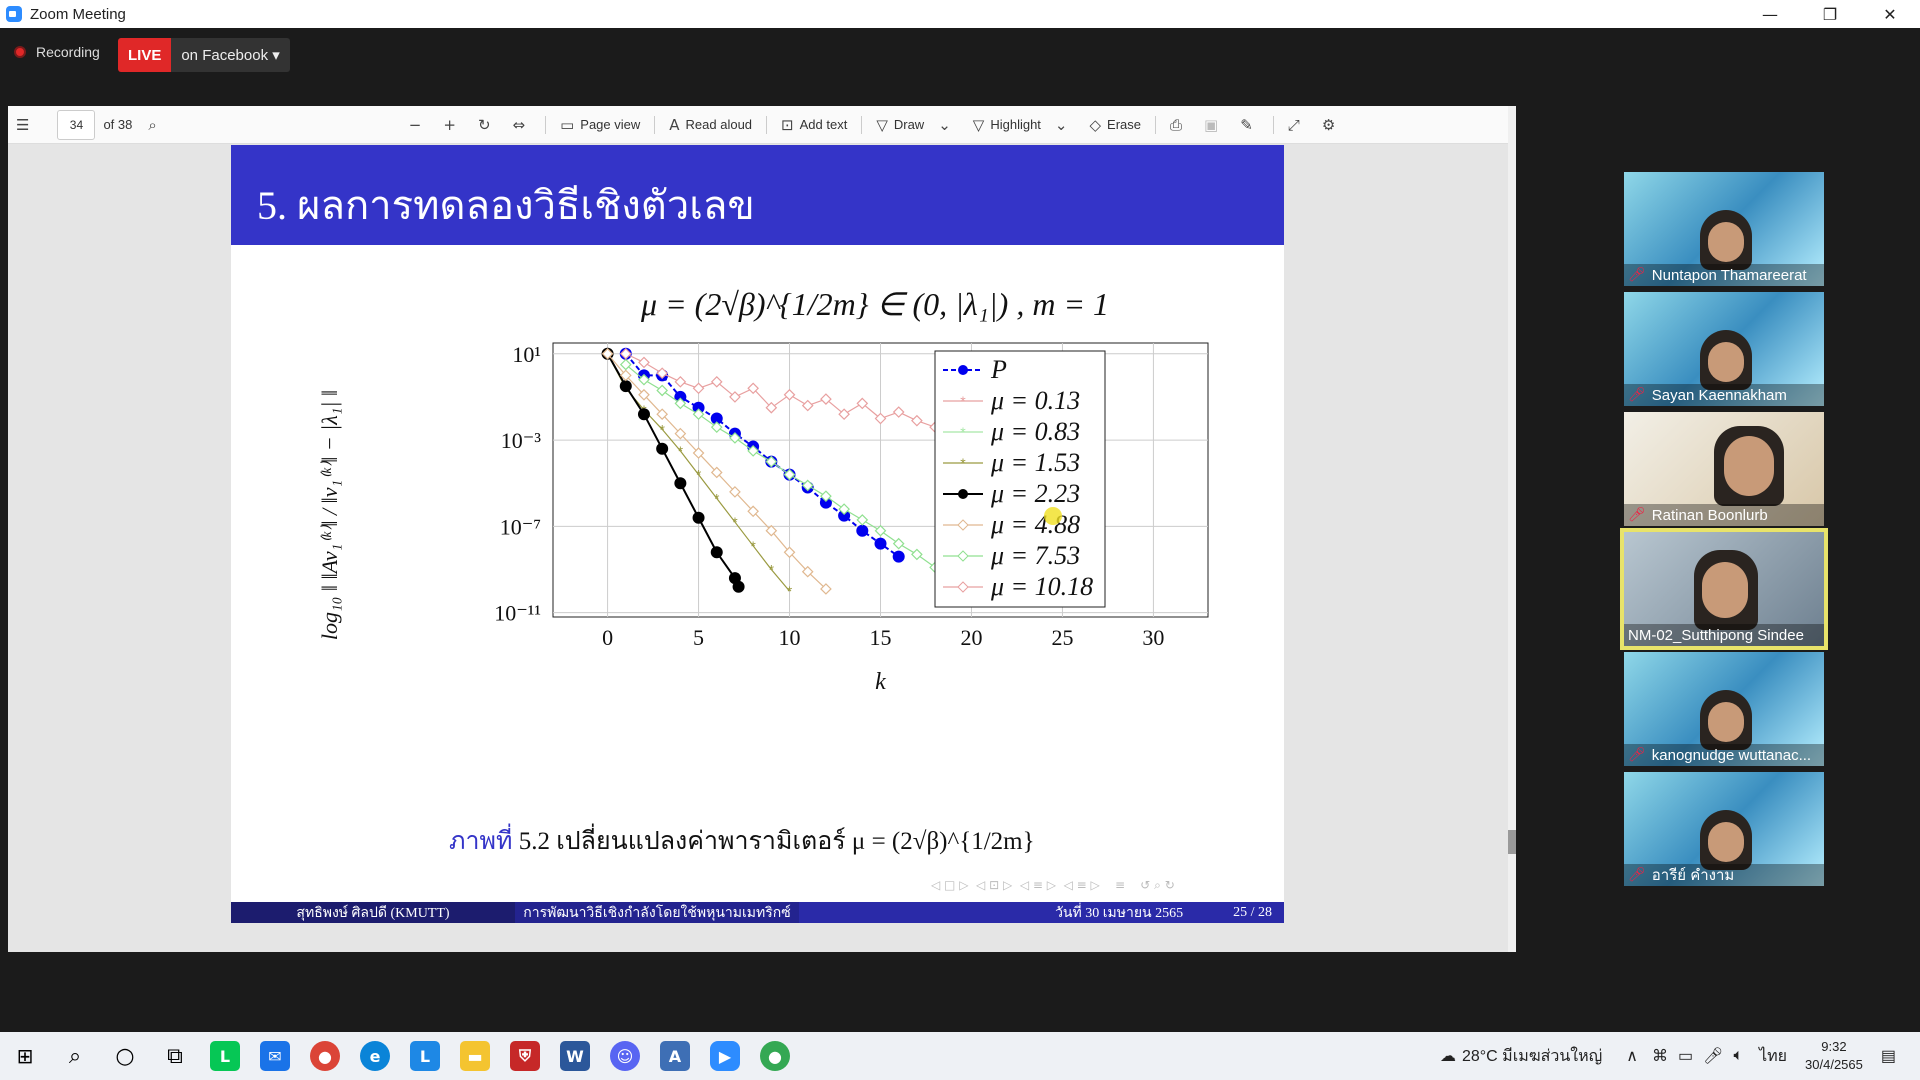  I want to click on participant-tile: 🎤︎ อารีย์ คำงาม, so click(1724, 829).